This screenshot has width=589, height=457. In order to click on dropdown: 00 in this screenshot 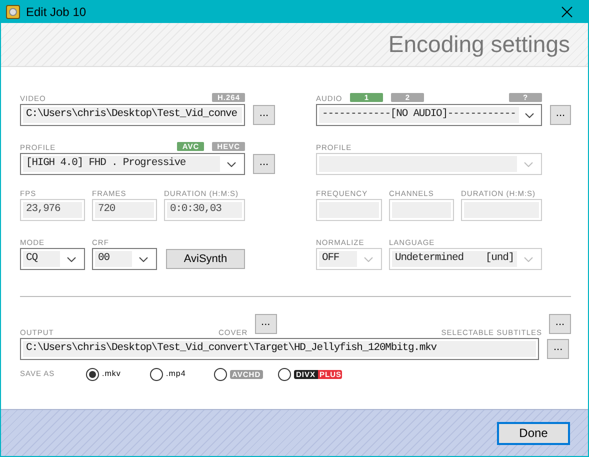, I will do `click(124, 259)`.